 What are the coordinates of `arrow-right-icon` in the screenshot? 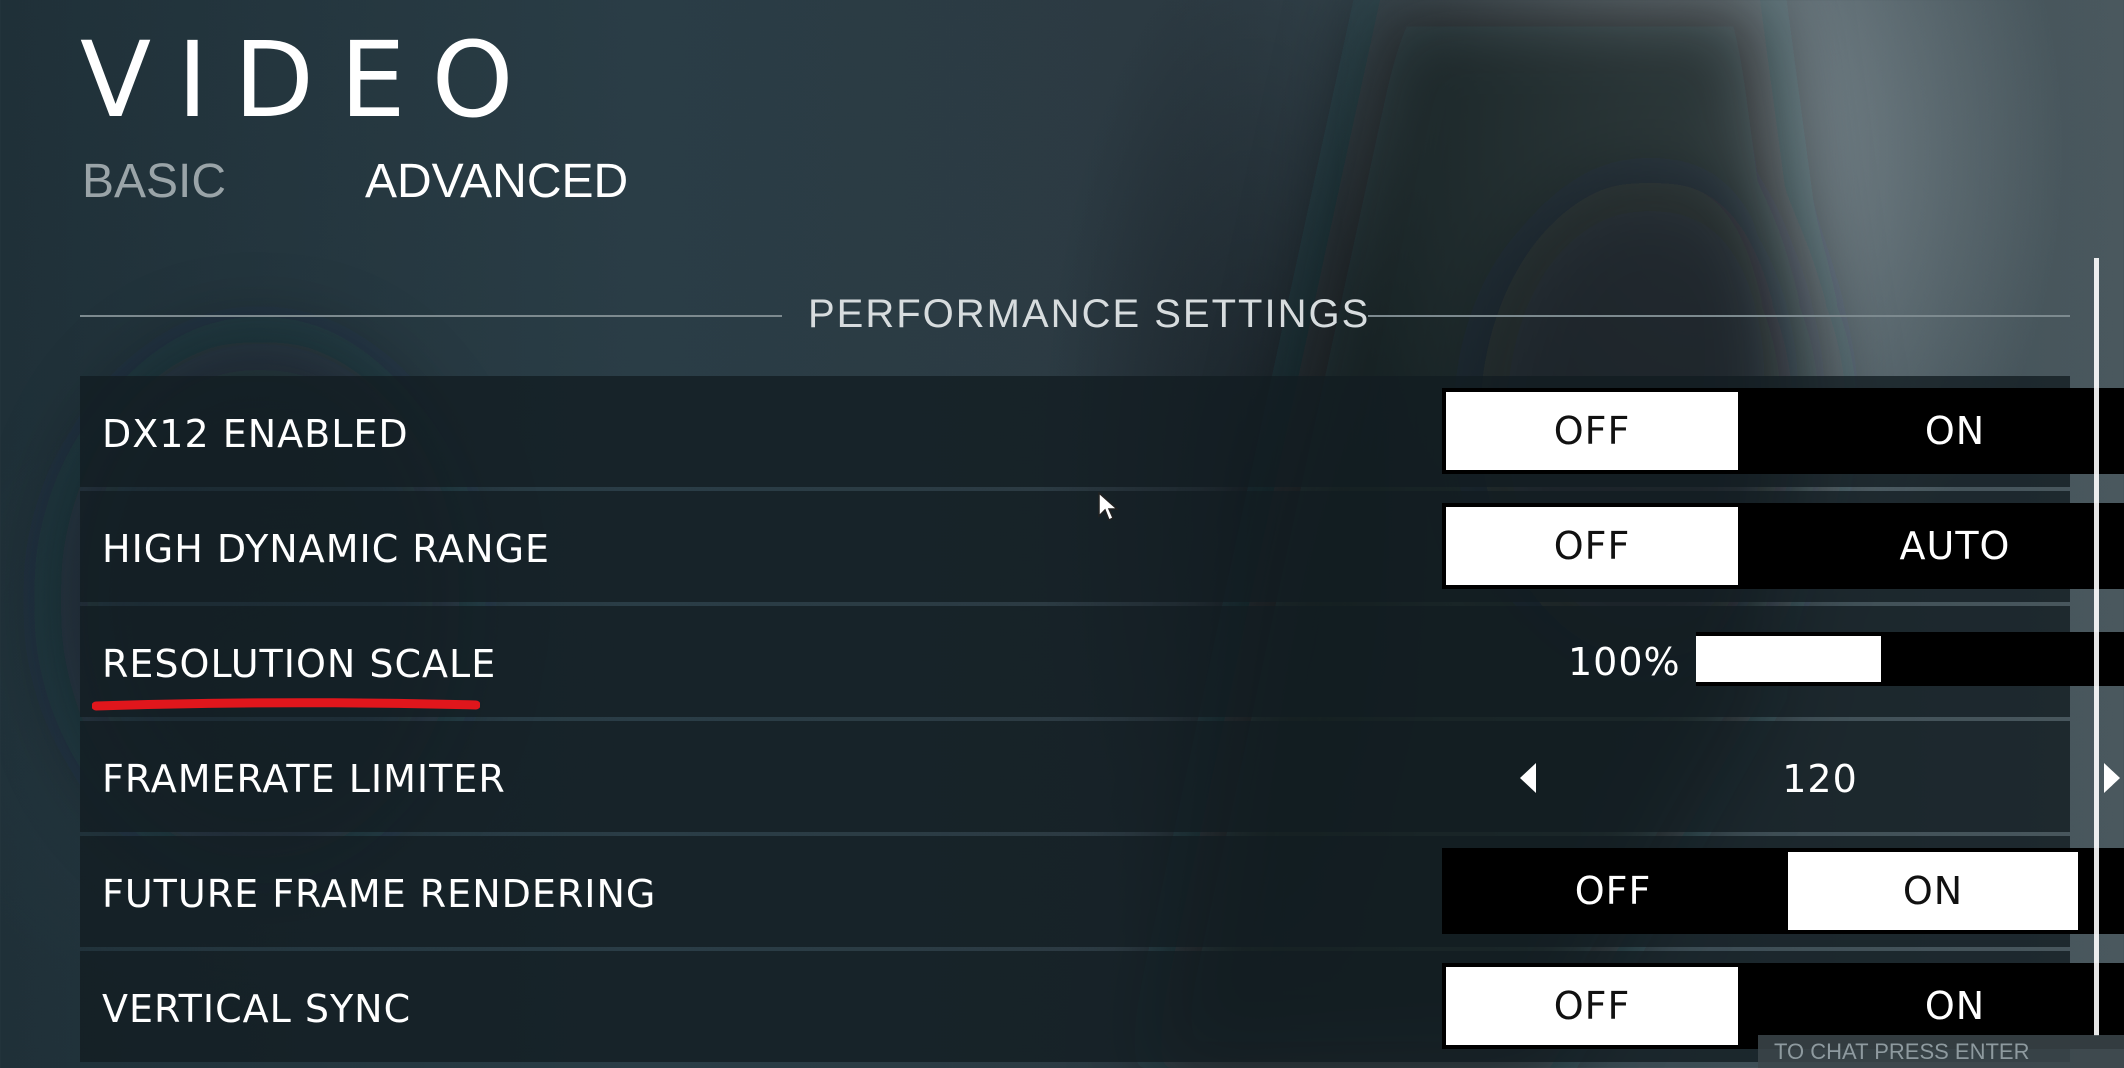 It's located at (2112, 778).